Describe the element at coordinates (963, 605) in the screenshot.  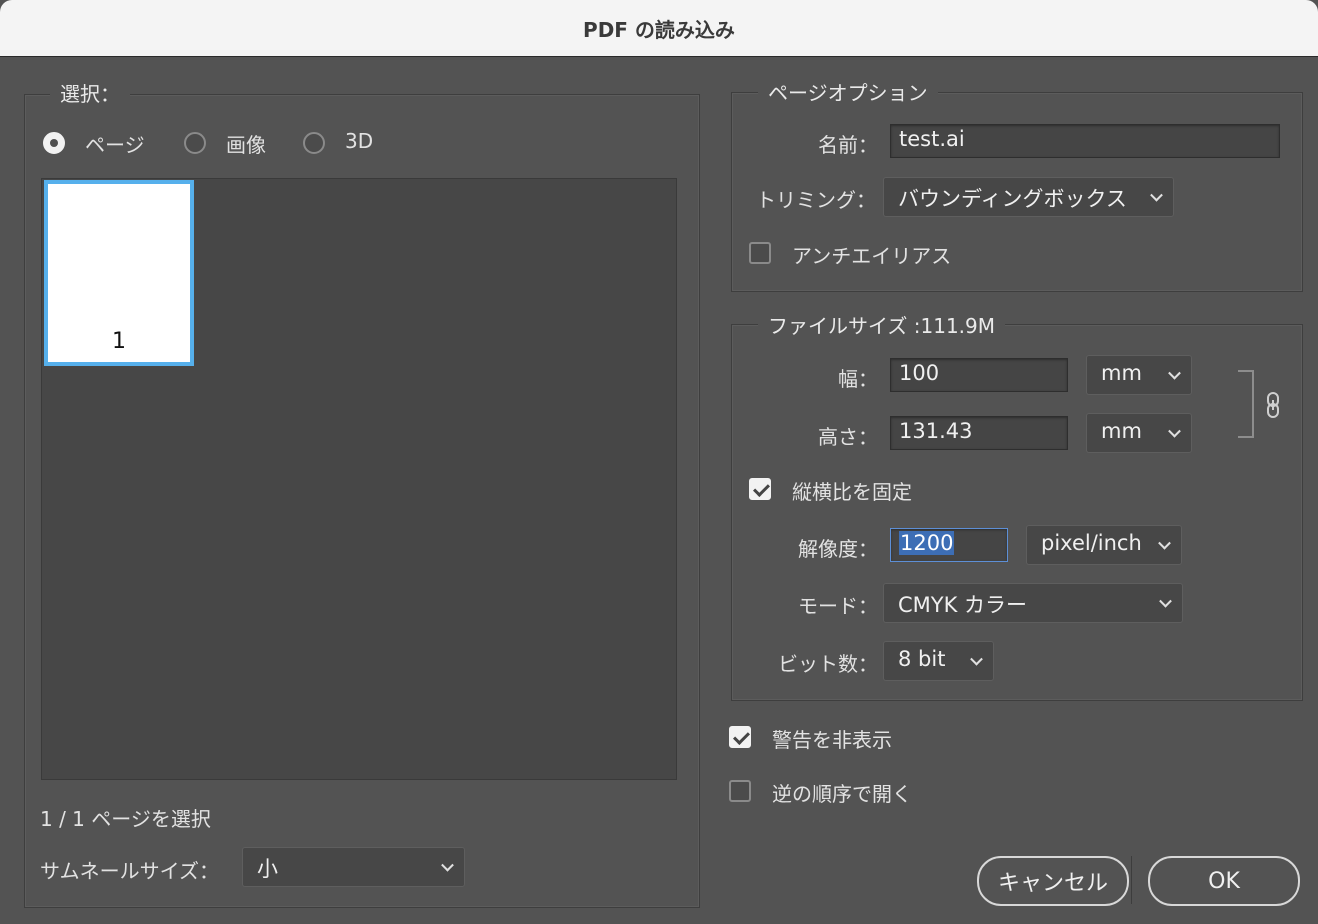
I see `mode-value: CMYK カラー` at that location.